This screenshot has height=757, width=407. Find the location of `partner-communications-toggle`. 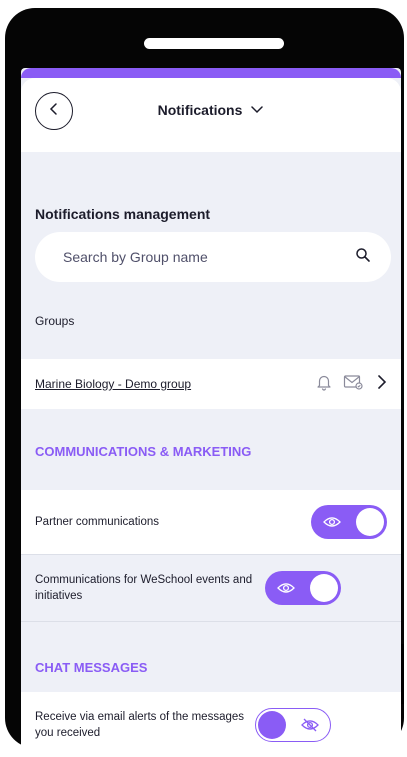

partner-communications-toggle is located at coordinates (349, 522).